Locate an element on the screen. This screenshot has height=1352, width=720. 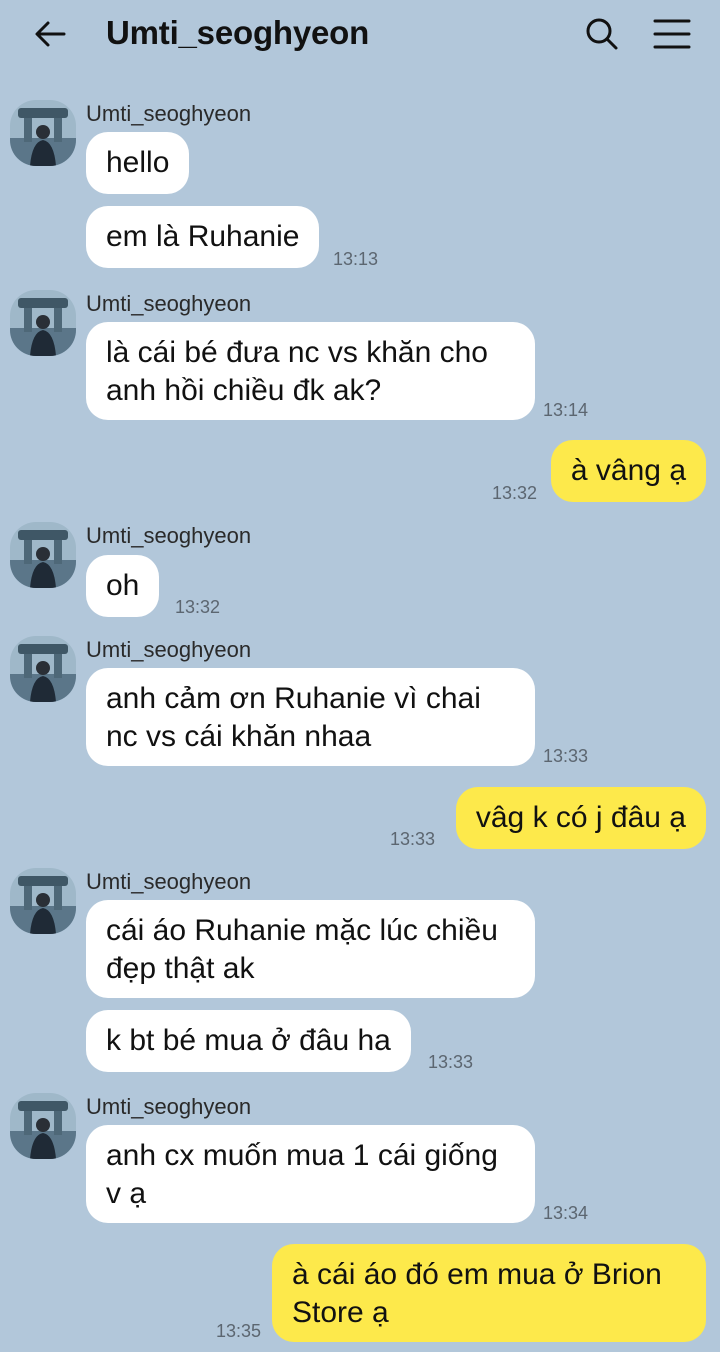
chat-header: Umti_seoghyeon is located at coordinates (360, 34).